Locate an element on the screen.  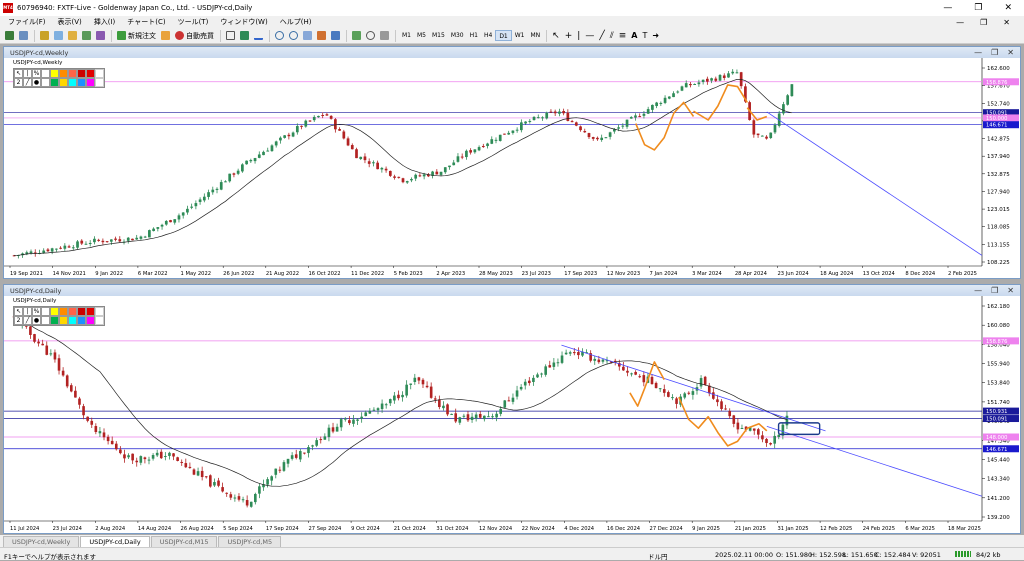
maximize-button: ❐ is located at coordinates (978, 8).